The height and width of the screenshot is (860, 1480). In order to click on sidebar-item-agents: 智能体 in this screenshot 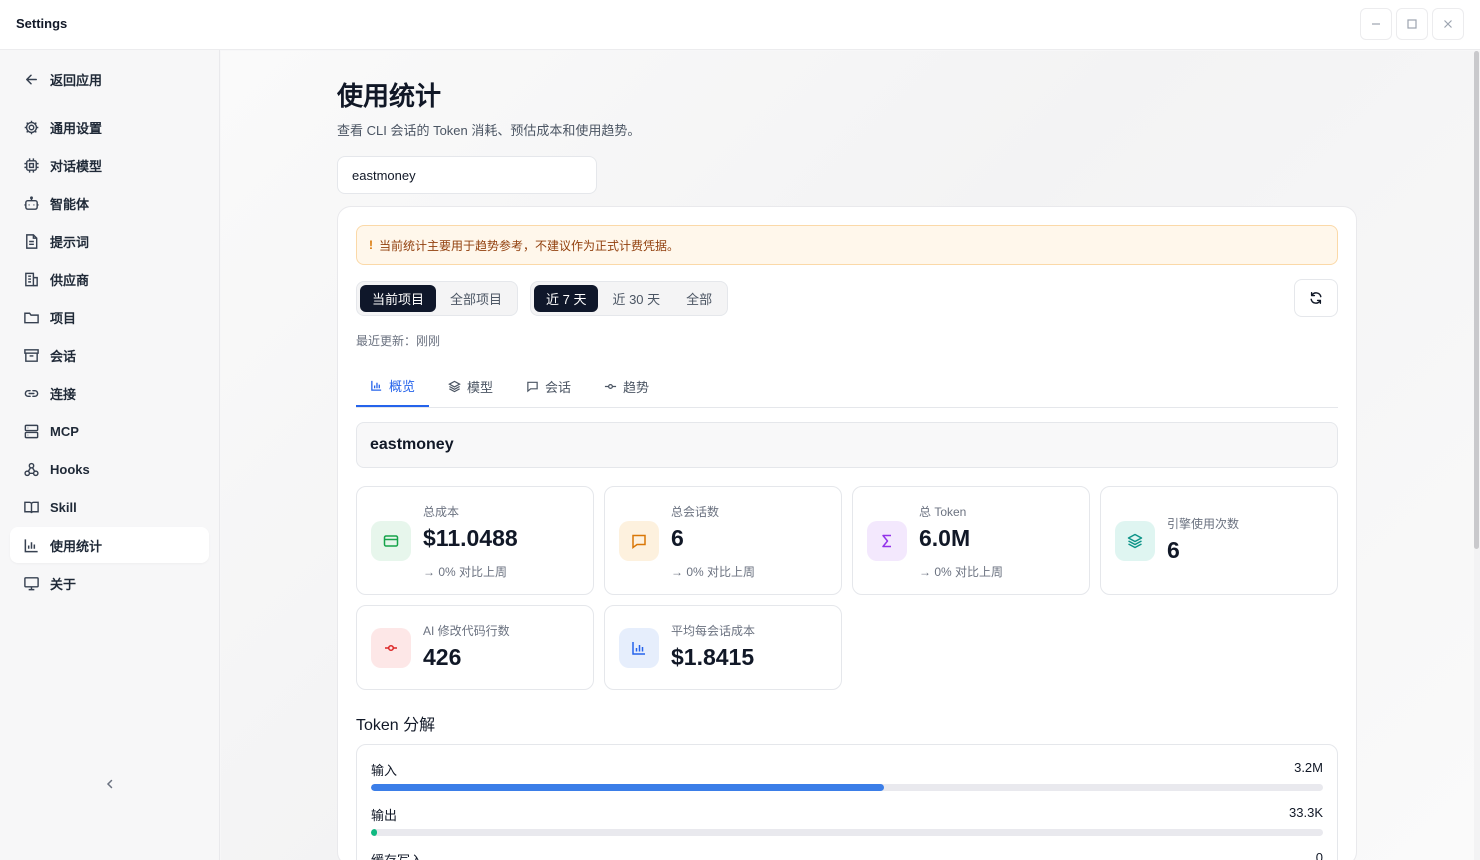, I will do `click(109, 203)`.